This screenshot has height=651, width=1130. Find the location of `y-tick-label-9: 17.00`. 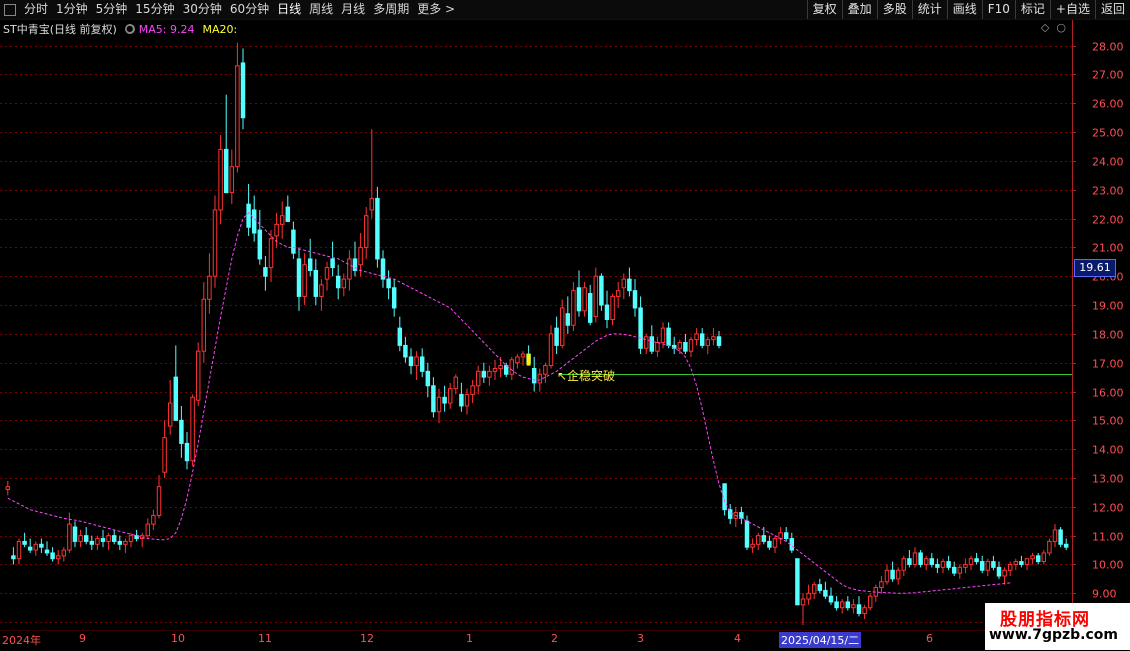

y-tick-label-9: 17.00 is located at coordinates (1108, 364).